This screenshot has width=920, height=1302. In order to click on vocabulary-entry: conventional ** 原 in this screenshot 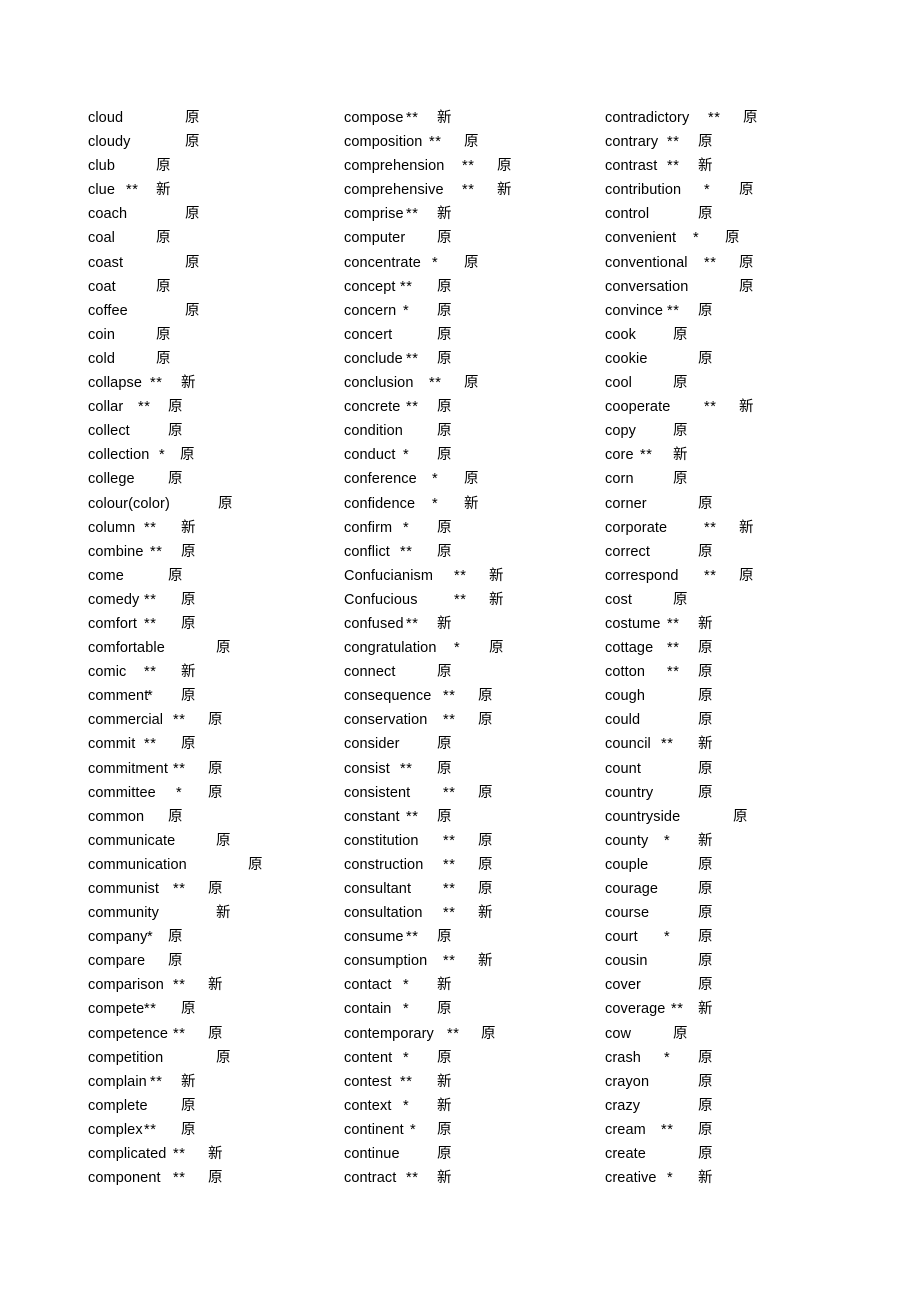, I will do `click(730, 263)`.